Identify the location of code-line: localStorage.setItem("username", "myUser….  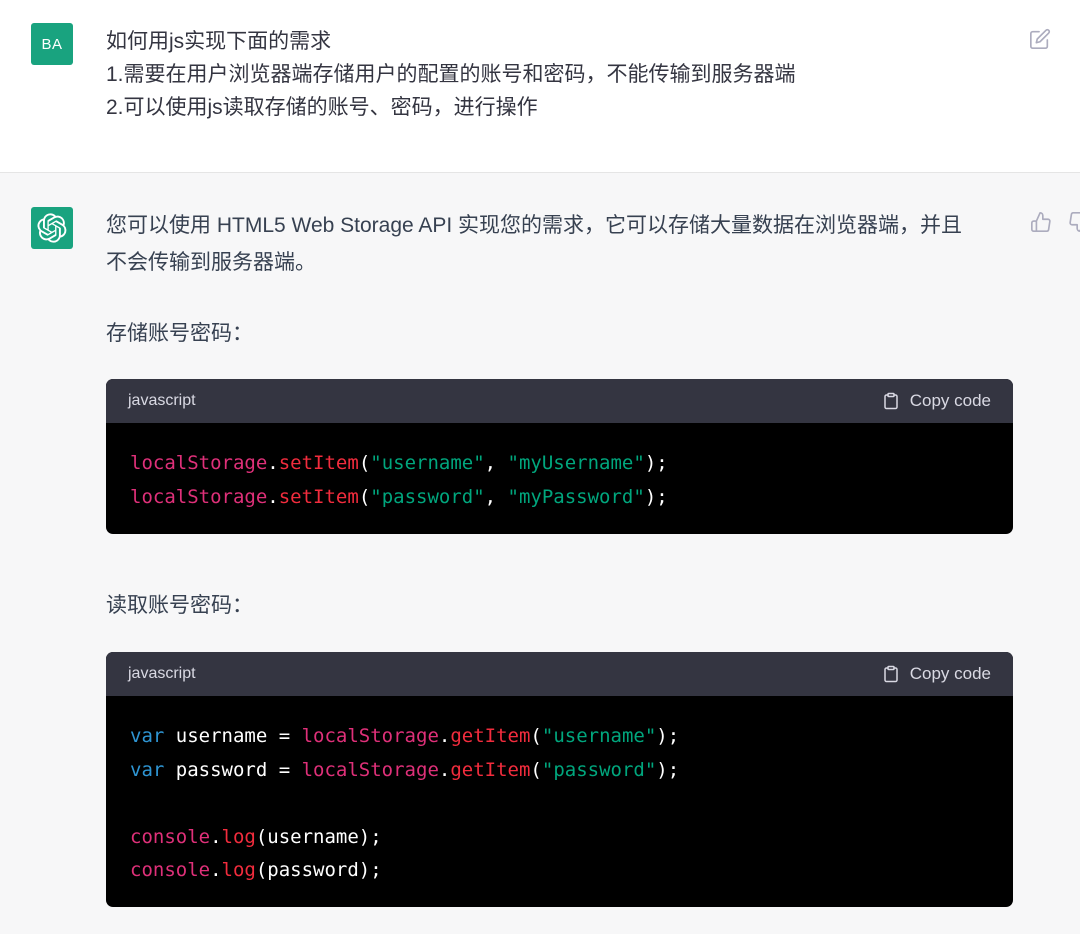
(559, 464).